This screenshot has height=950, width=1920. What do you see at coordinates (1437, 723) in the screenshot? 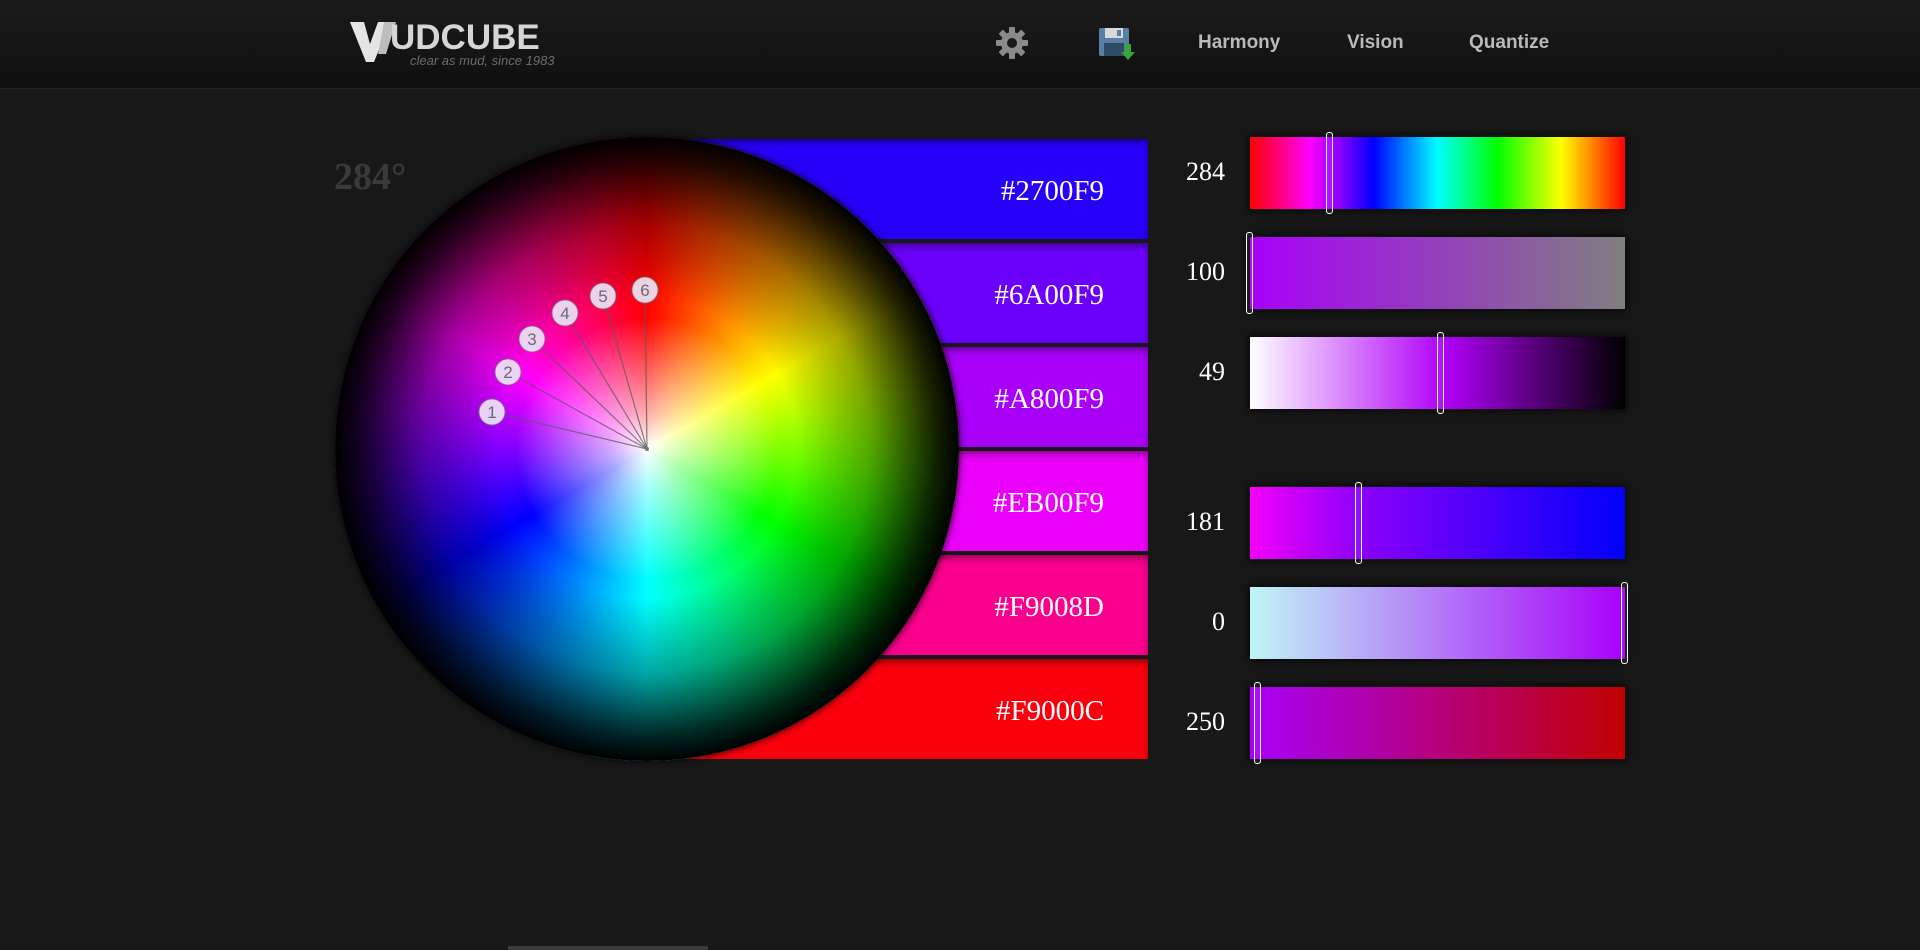
I see `shift-slider` at bounding box center [1437, 723].